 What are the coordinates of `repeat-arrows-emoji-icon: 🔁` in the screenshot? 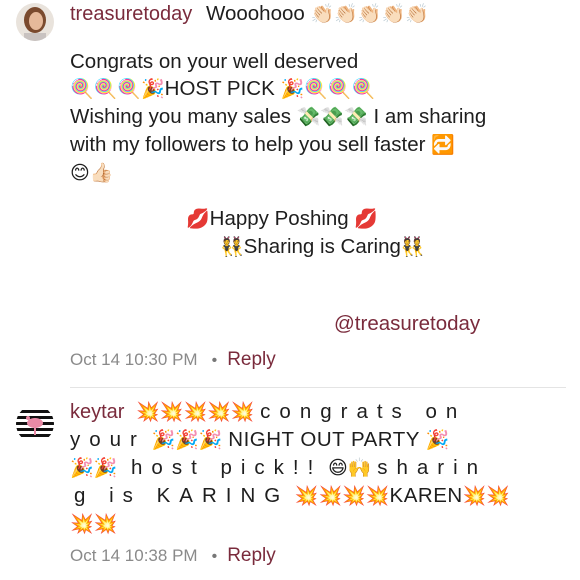 It's located at (443, 145).